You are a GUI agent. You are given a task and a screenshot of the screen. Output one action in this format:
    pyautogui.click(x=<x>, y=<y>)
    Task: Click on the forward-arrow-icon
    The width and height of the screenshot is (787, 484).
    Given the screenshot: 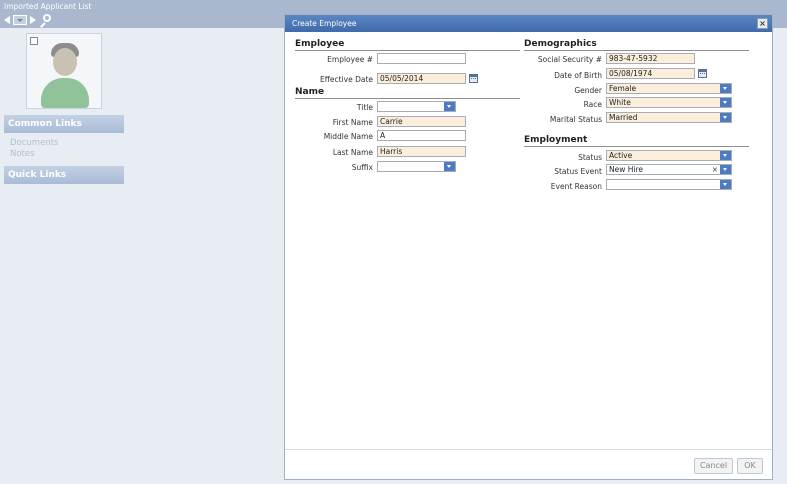 What is the action you would take?
    pyautogui.click(x=33, y=20)
    